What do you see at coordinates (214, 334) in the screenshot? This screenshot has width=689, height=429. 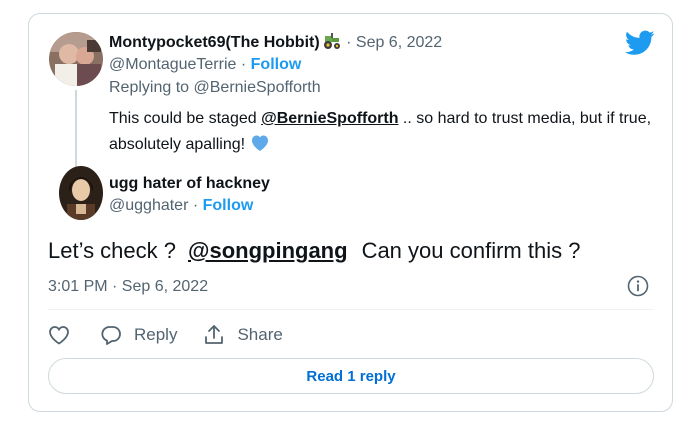 I see `share-upload-icon` at bounding box center [214, 334].